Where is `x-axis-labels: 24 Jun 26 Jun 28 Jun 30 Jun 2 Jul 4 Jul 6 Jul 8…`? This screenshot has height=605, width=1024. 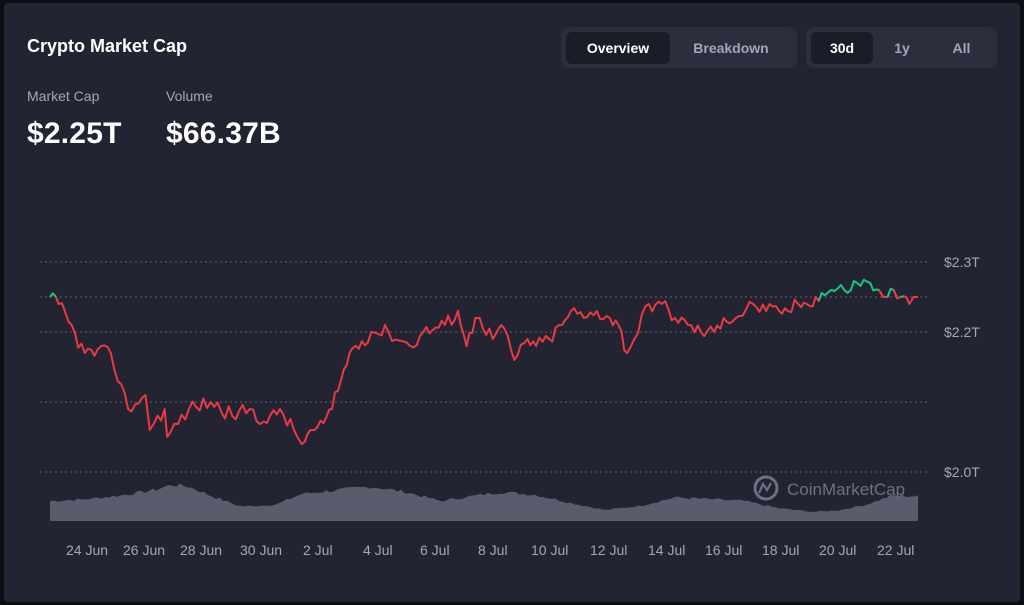 x-axis-labels: 24 Jun 26 Jun 28 Jun 30 Jun 2 Jul 4 Jul 6 Jul 8… is located at coordinates (490, 550).